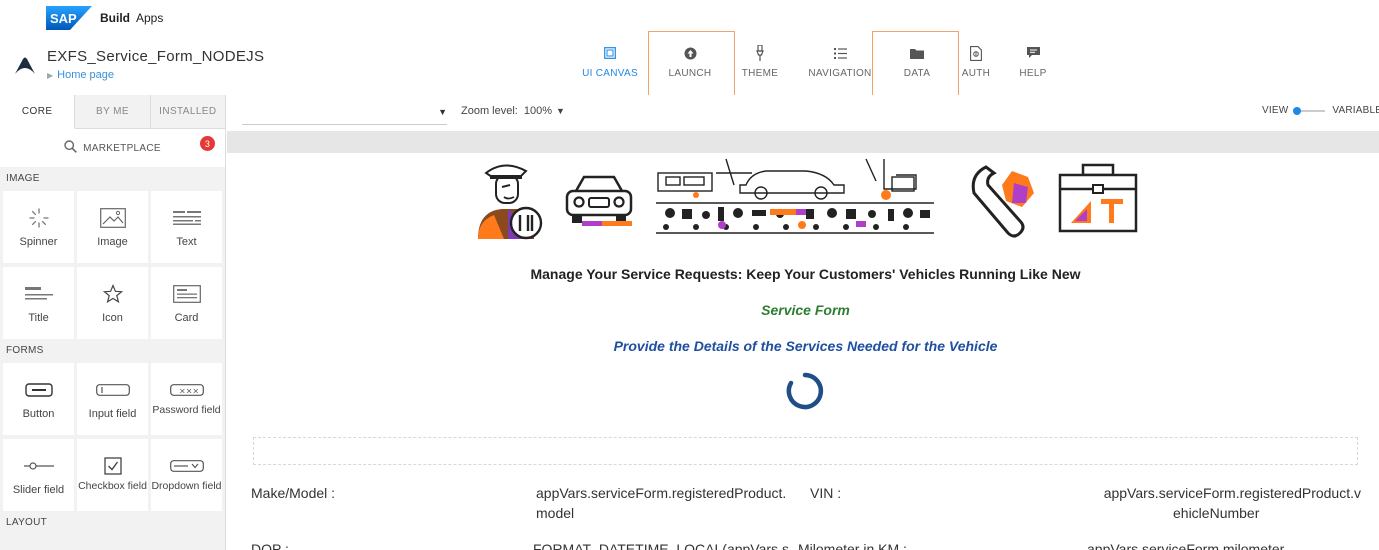 The image size is (1379, 550). Describe the element at coordinates (976, 73) in the screenshot. I see `tab-auth-label: AUTH` at that location.